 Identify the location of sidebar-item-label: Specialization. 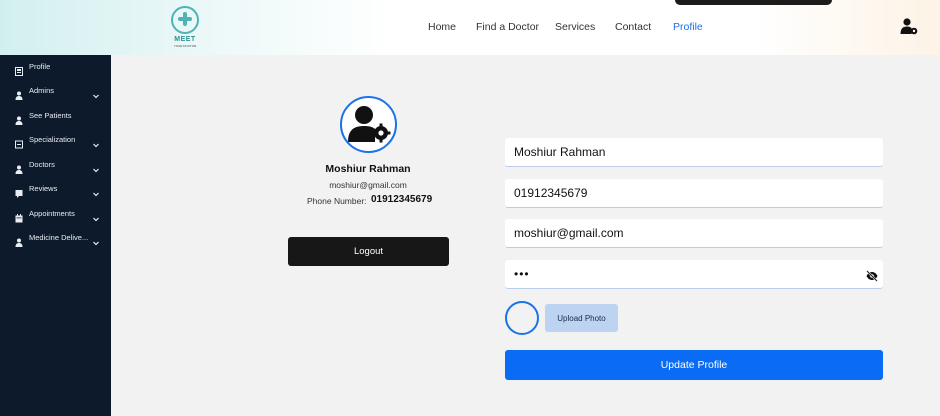
(52, 139).